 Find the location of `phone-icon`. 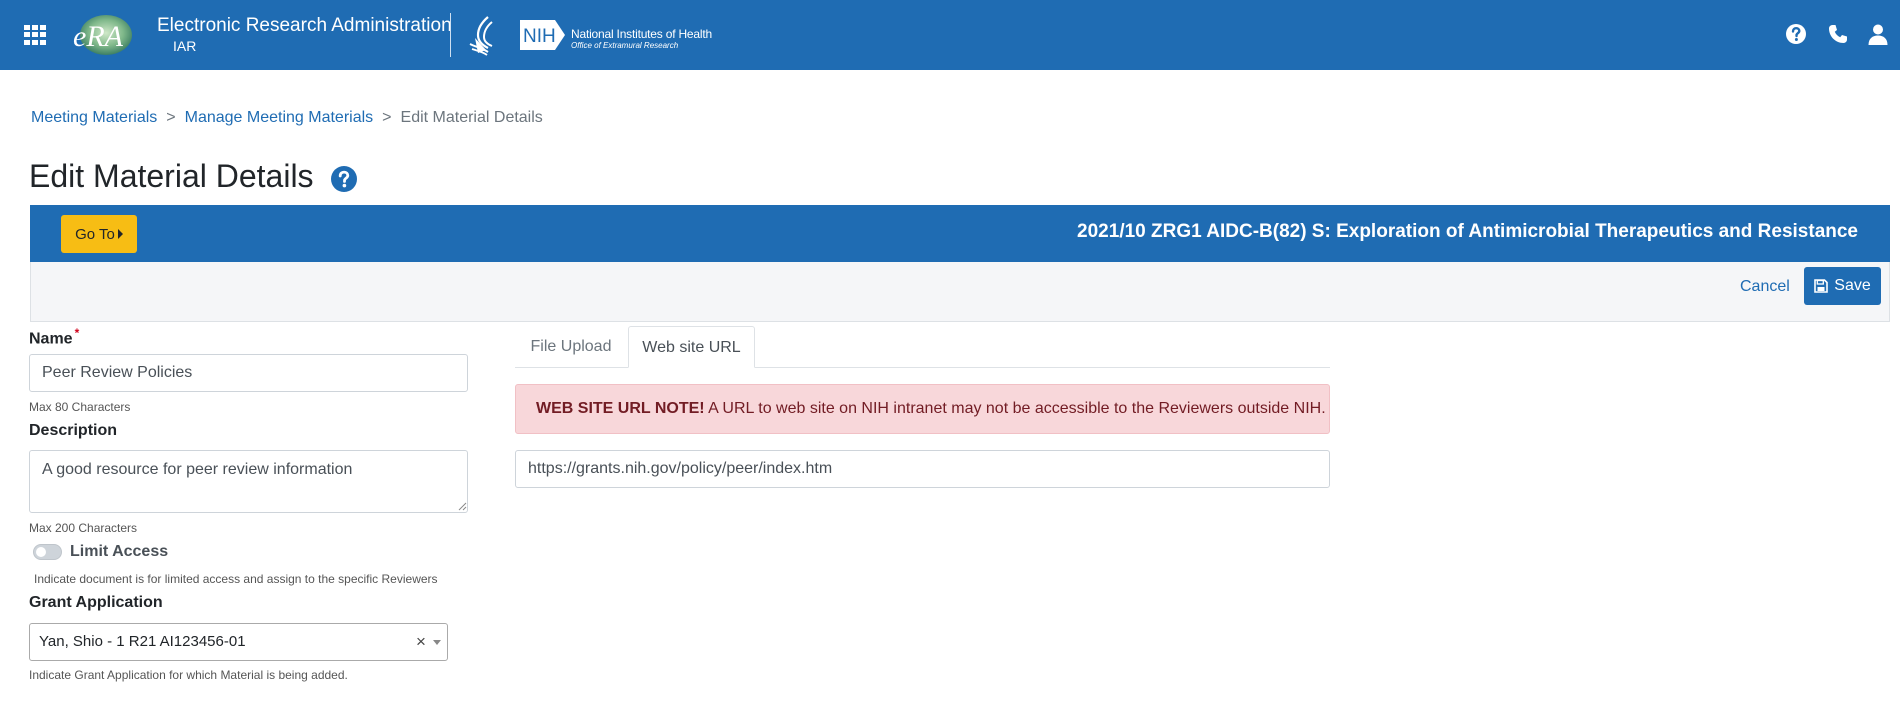

phone-icon is located at coordinates (1838, 34).